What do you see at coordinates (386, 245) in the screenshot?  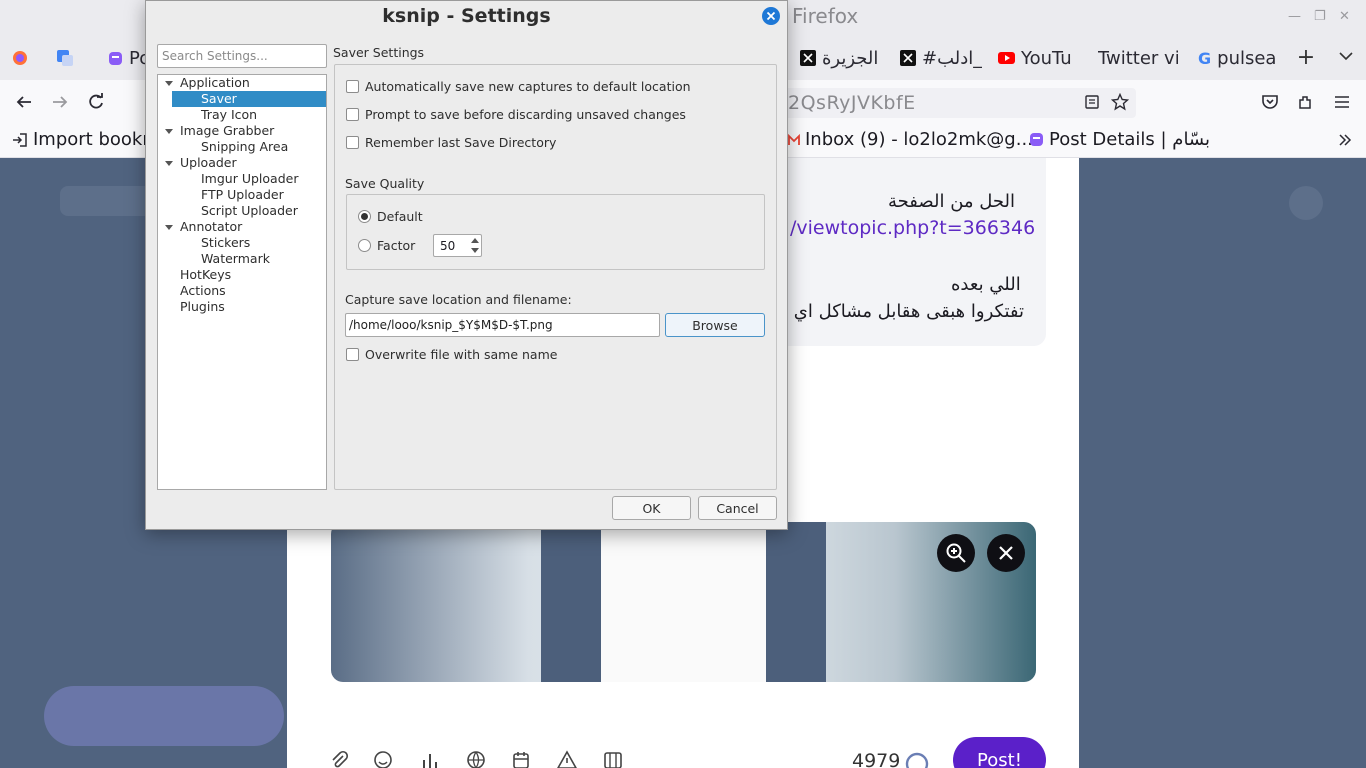 I see `quality-factor-radio: Factor` at bounding box center [386, 245].